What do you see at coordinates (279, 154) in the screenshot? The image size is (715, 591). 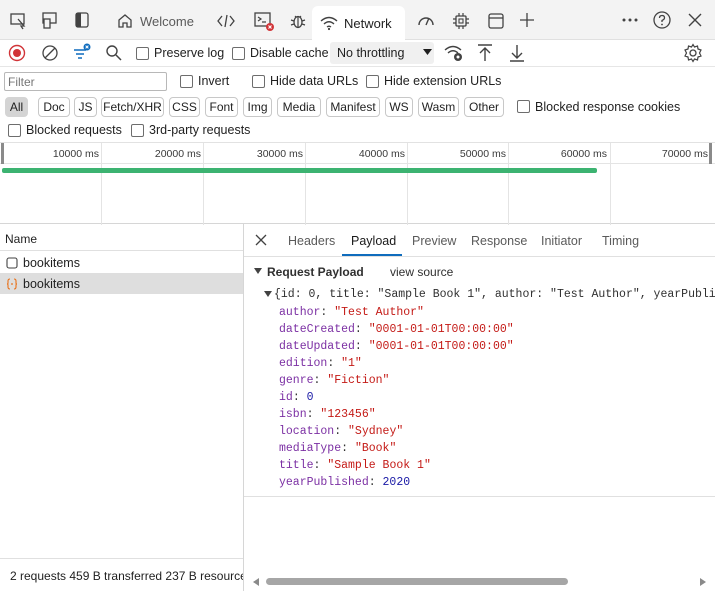 I see `timeline-tick-label: 30000 ms` at bounding box center [279, 154].